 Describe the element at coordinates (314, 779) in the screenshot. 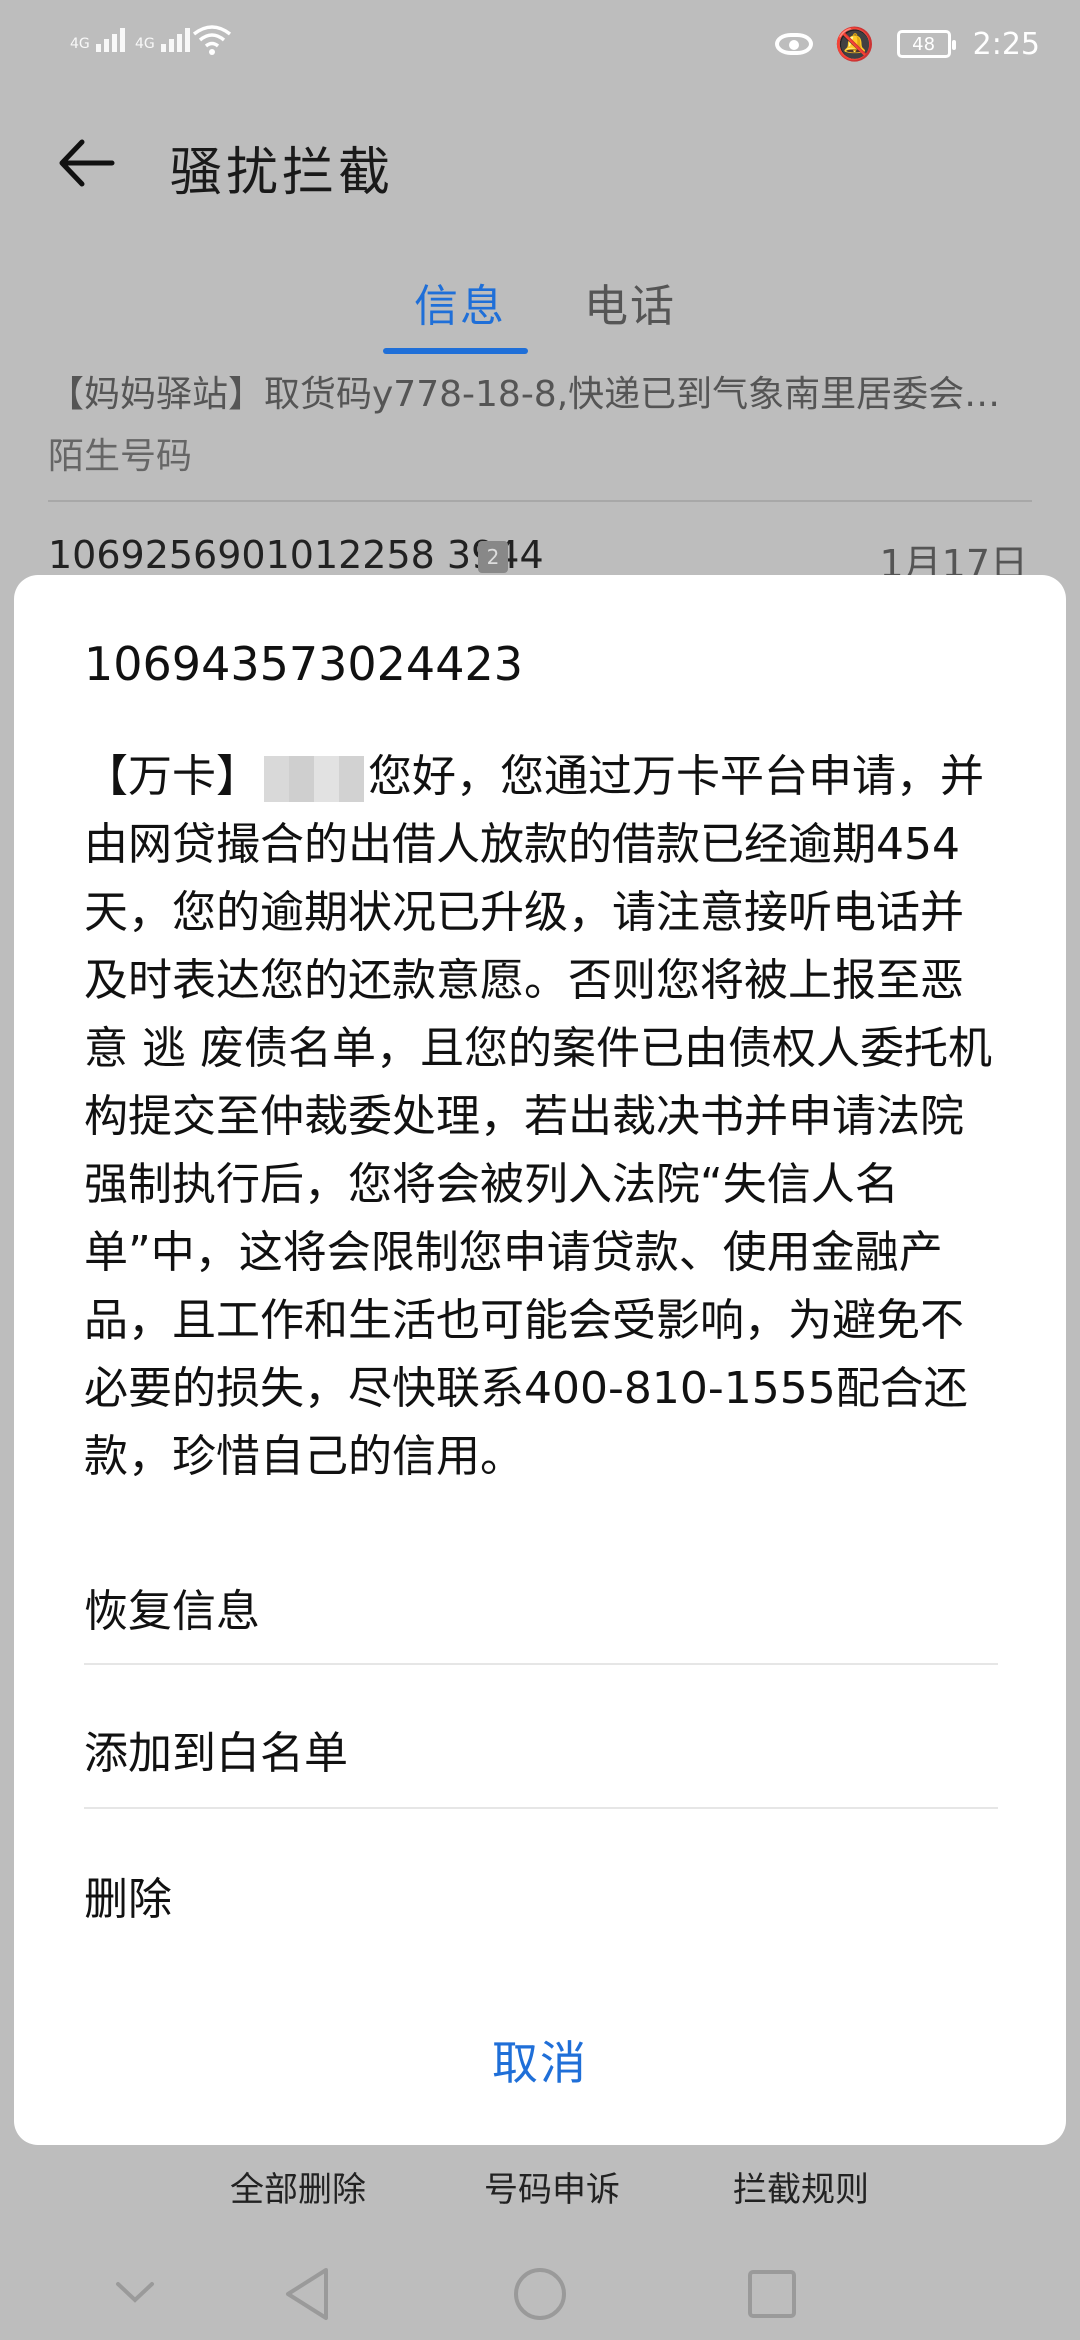

I see `redacted-name` at that location.